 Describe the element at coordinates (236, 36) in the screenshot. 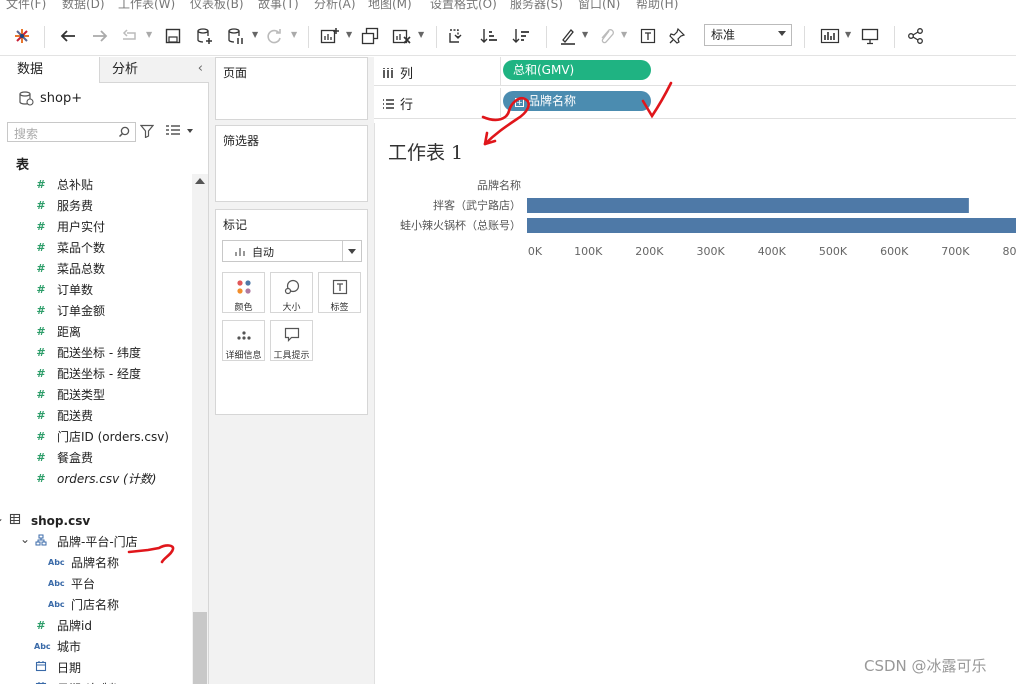

I see `pause-update-icon` at that location.